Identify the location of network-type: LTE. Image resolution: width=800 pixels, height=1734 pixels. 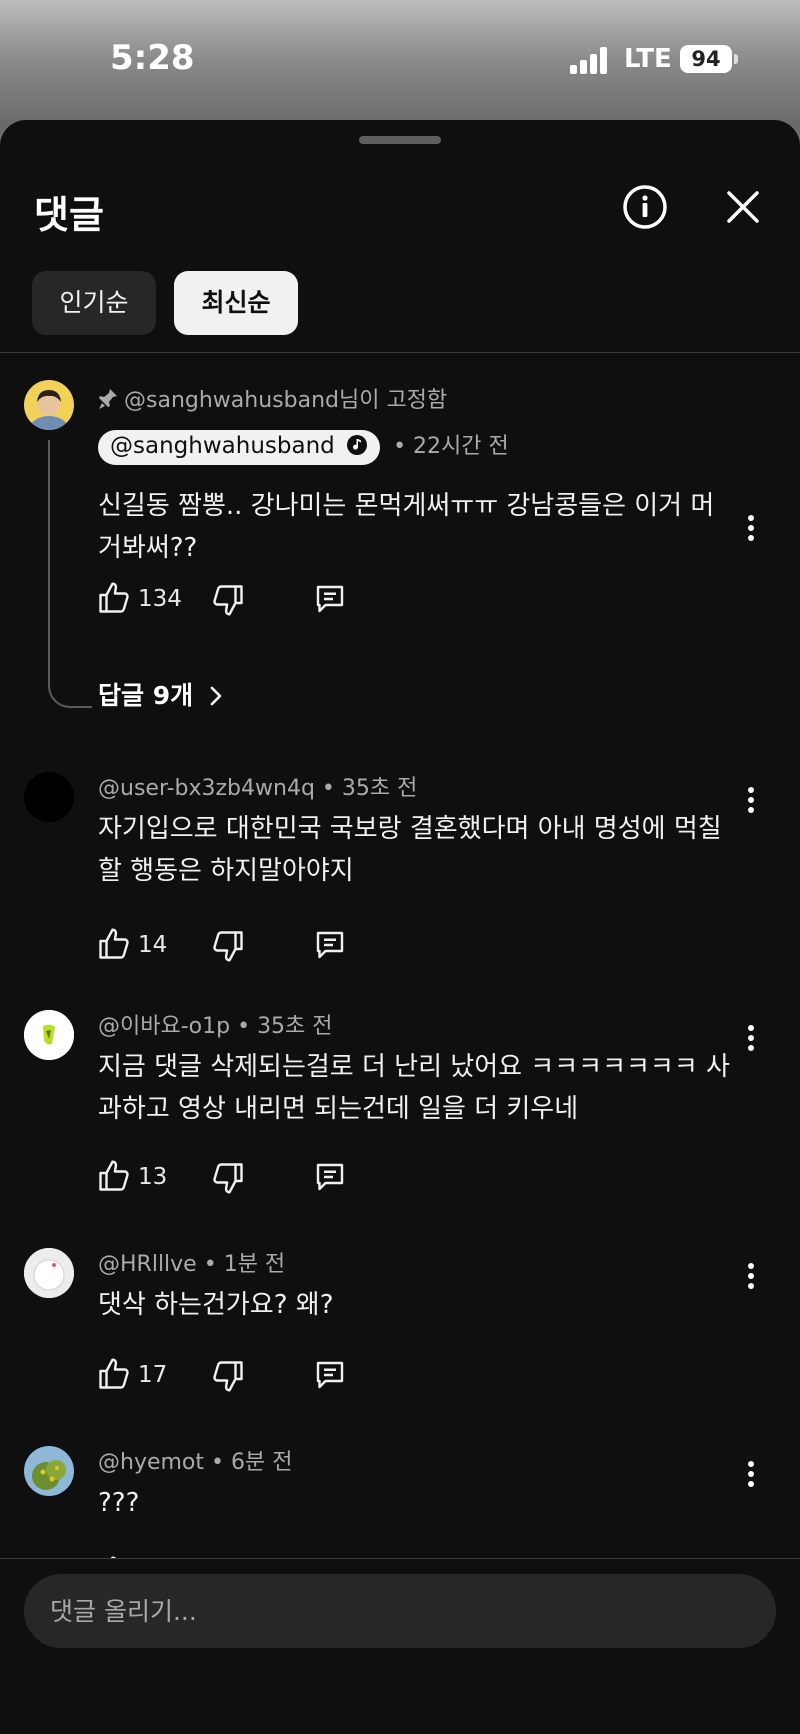
(648, 59).